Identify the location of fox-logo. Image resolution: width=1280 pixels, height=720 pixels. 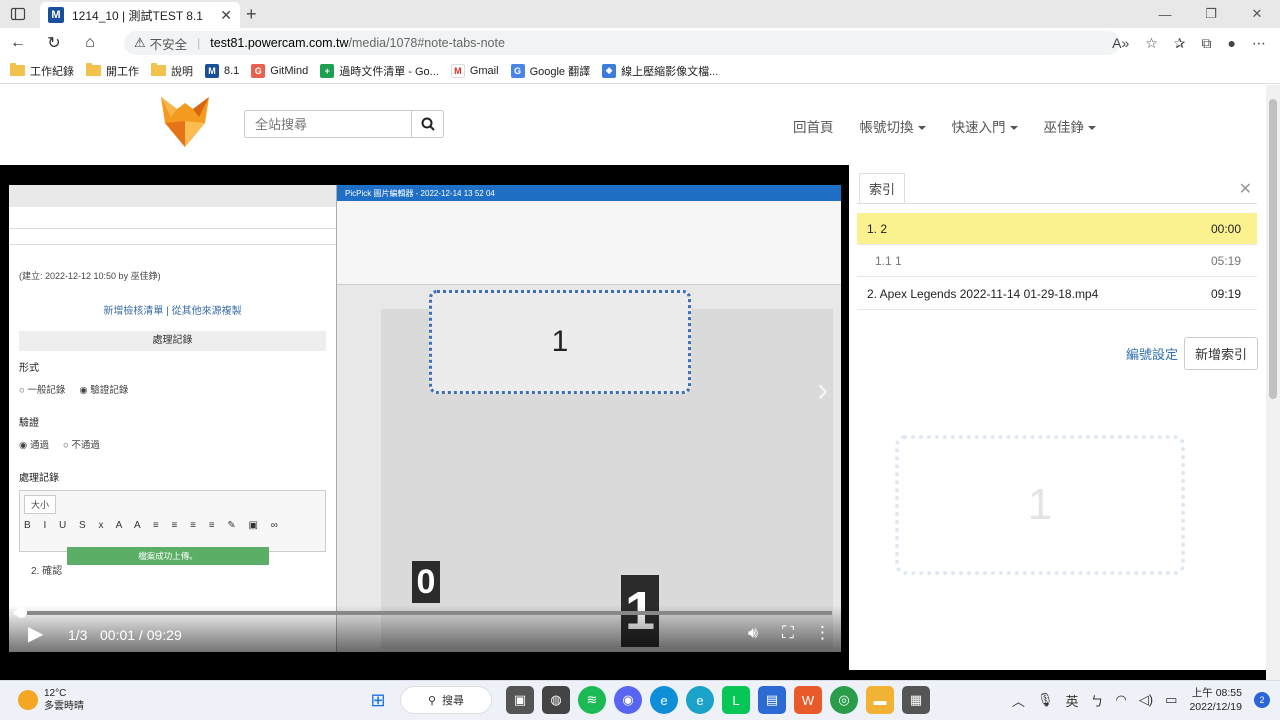
(185, 121).